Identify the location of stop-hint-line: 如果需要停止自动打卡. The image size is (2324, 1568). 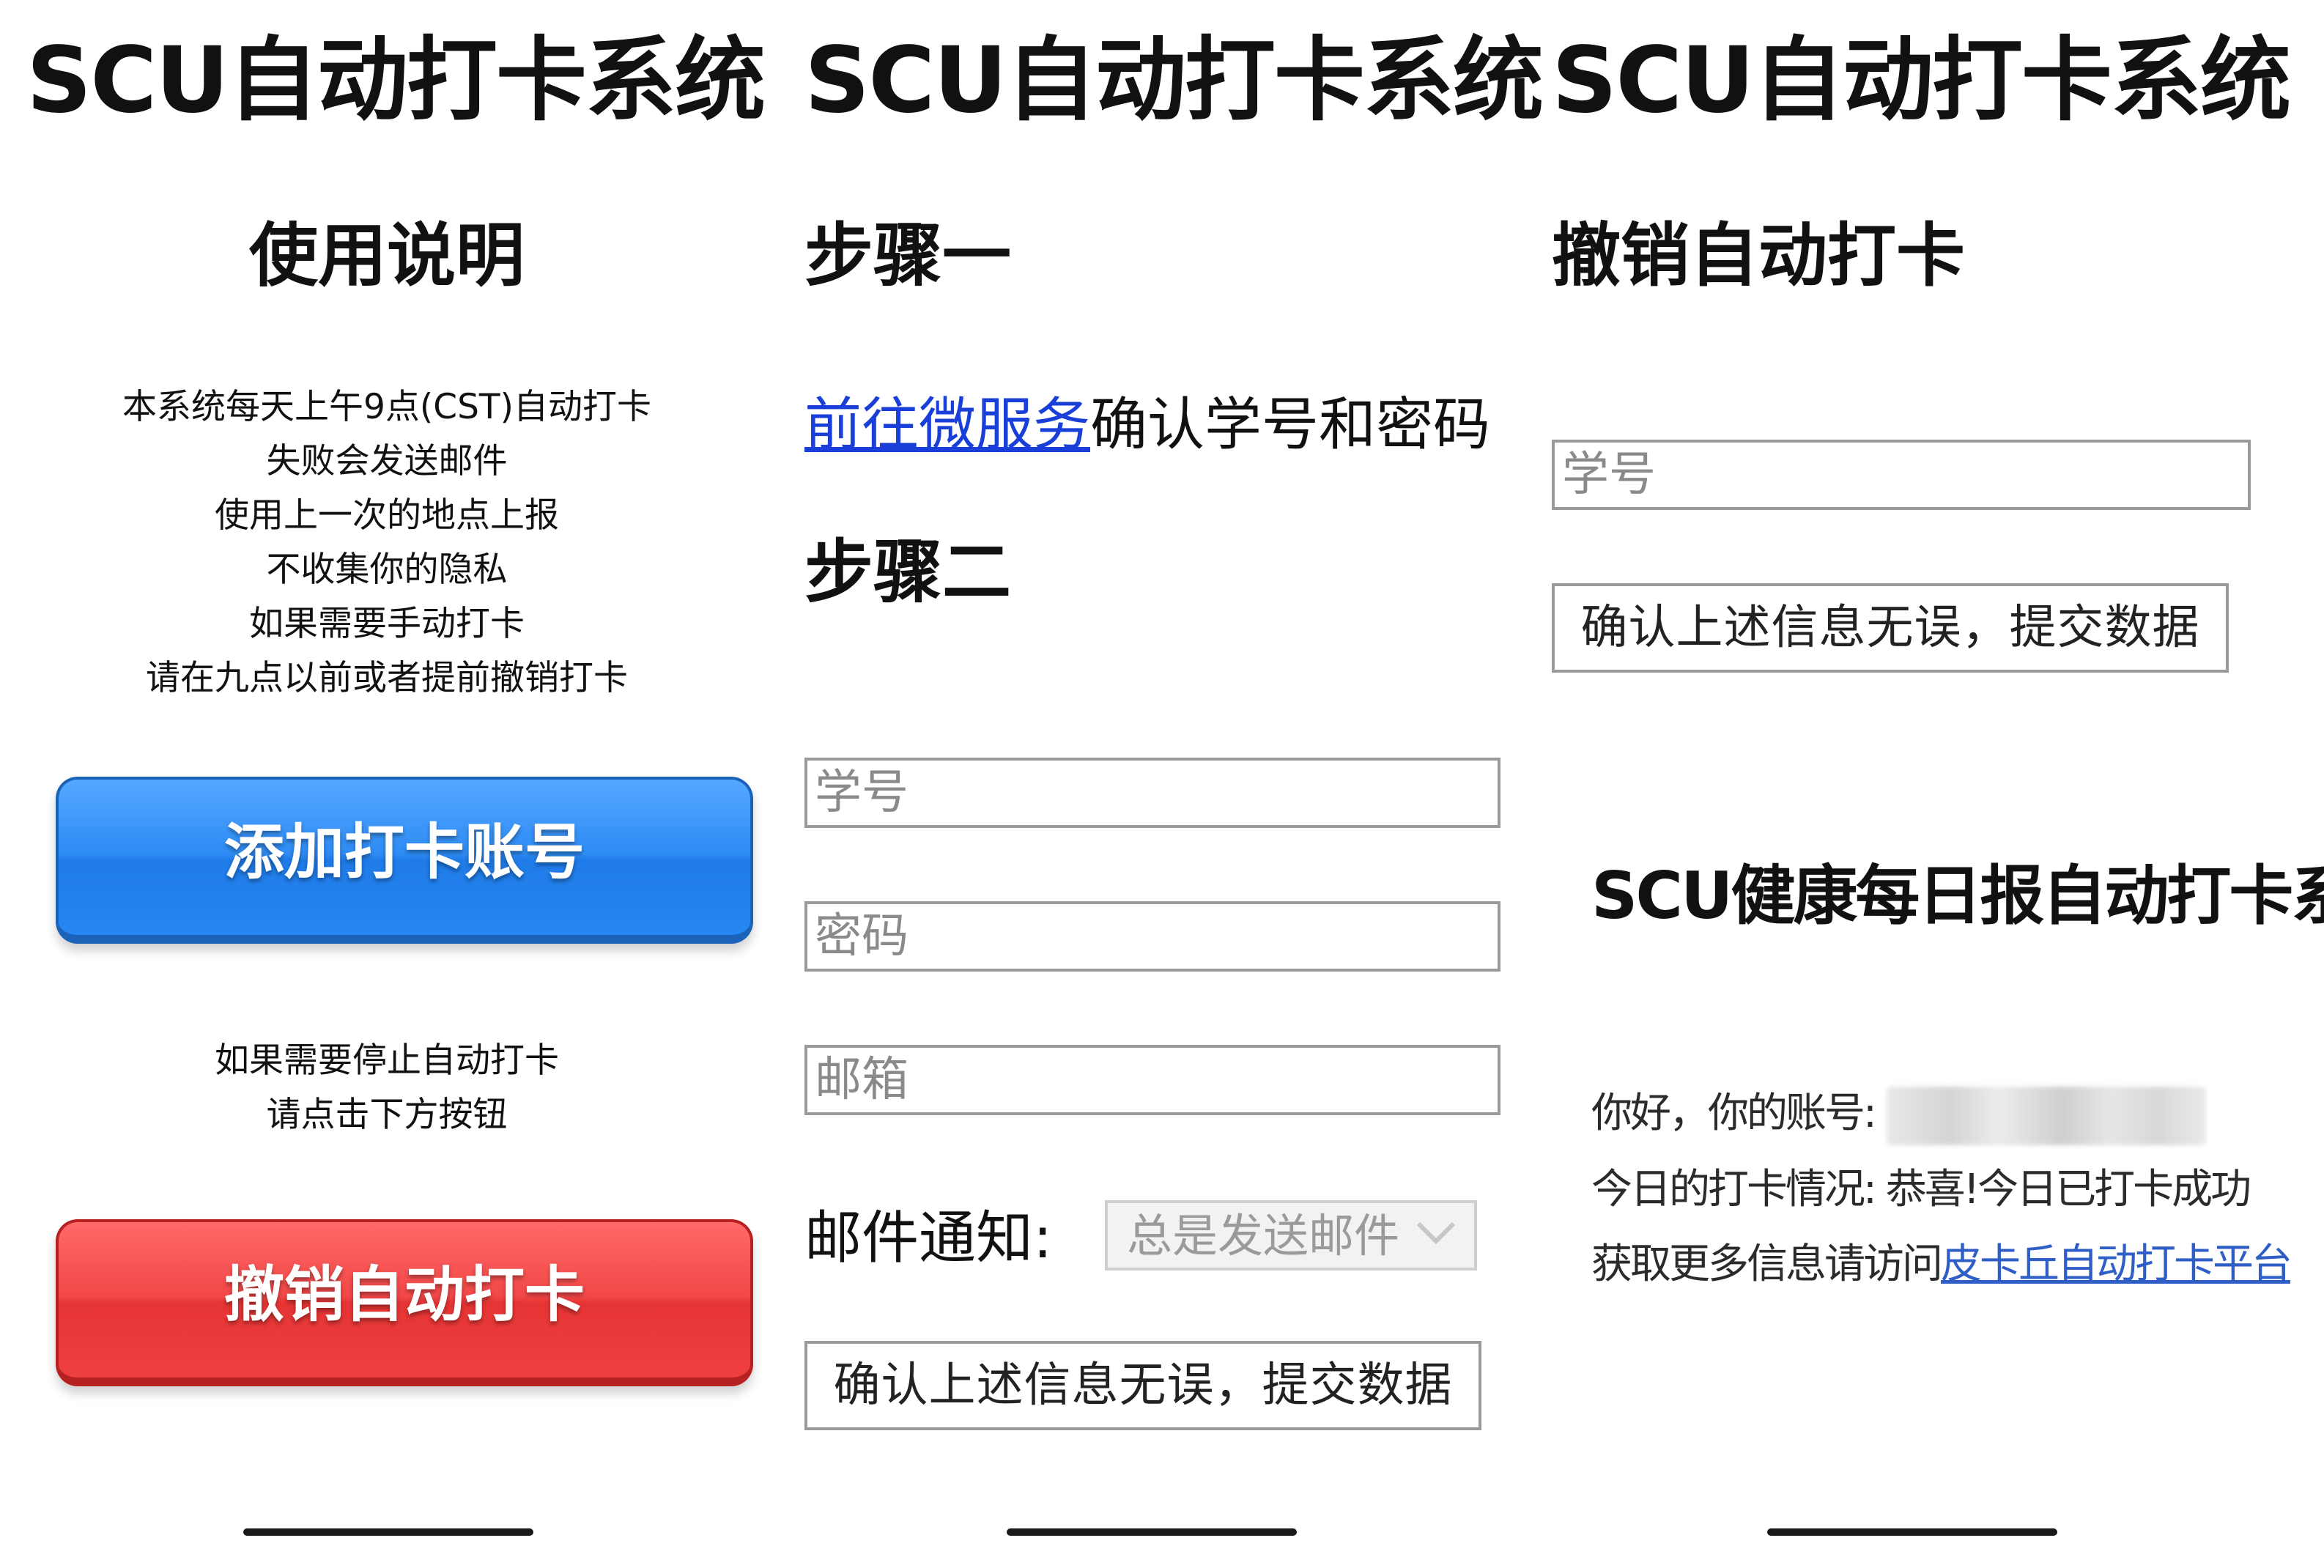
(387, 1061).